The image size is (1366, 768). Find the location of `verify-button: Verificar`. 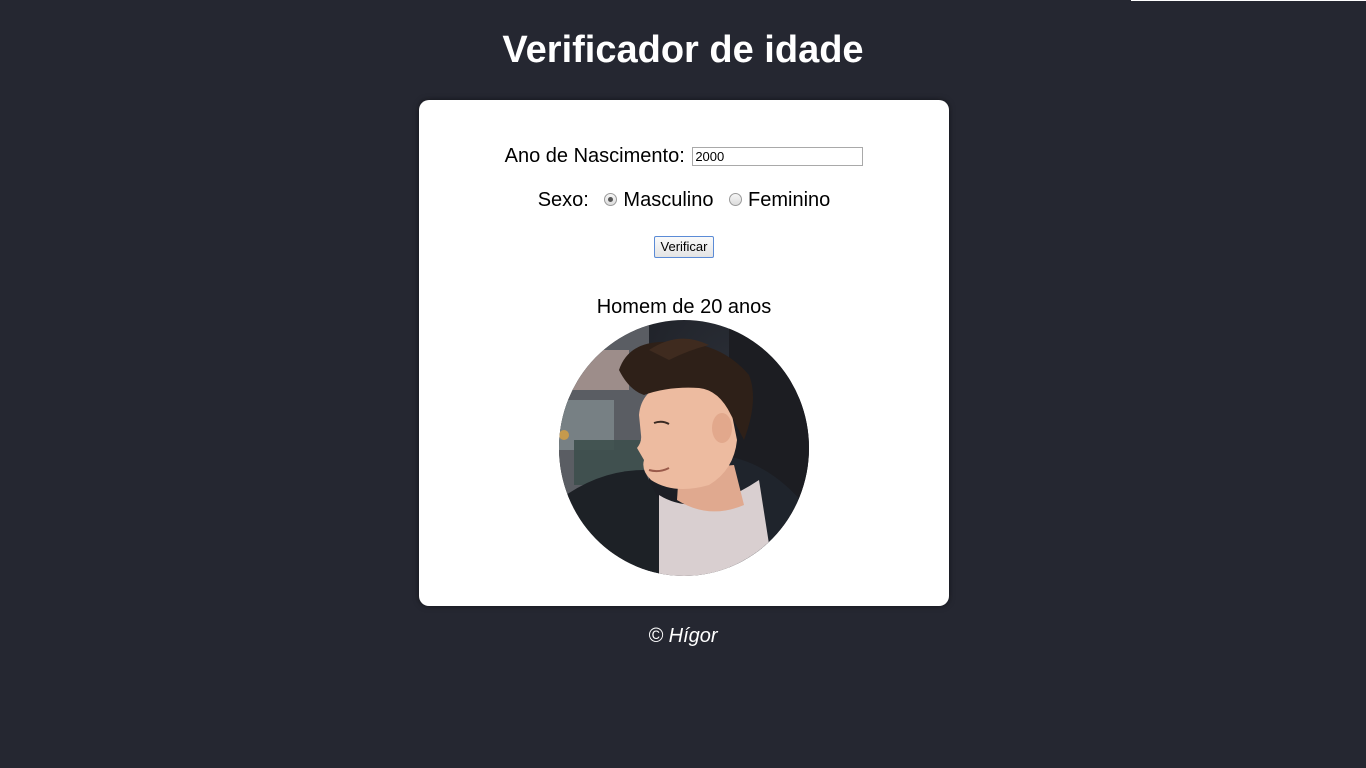

verify-button: Verificar is located at coordinates (684, 246).